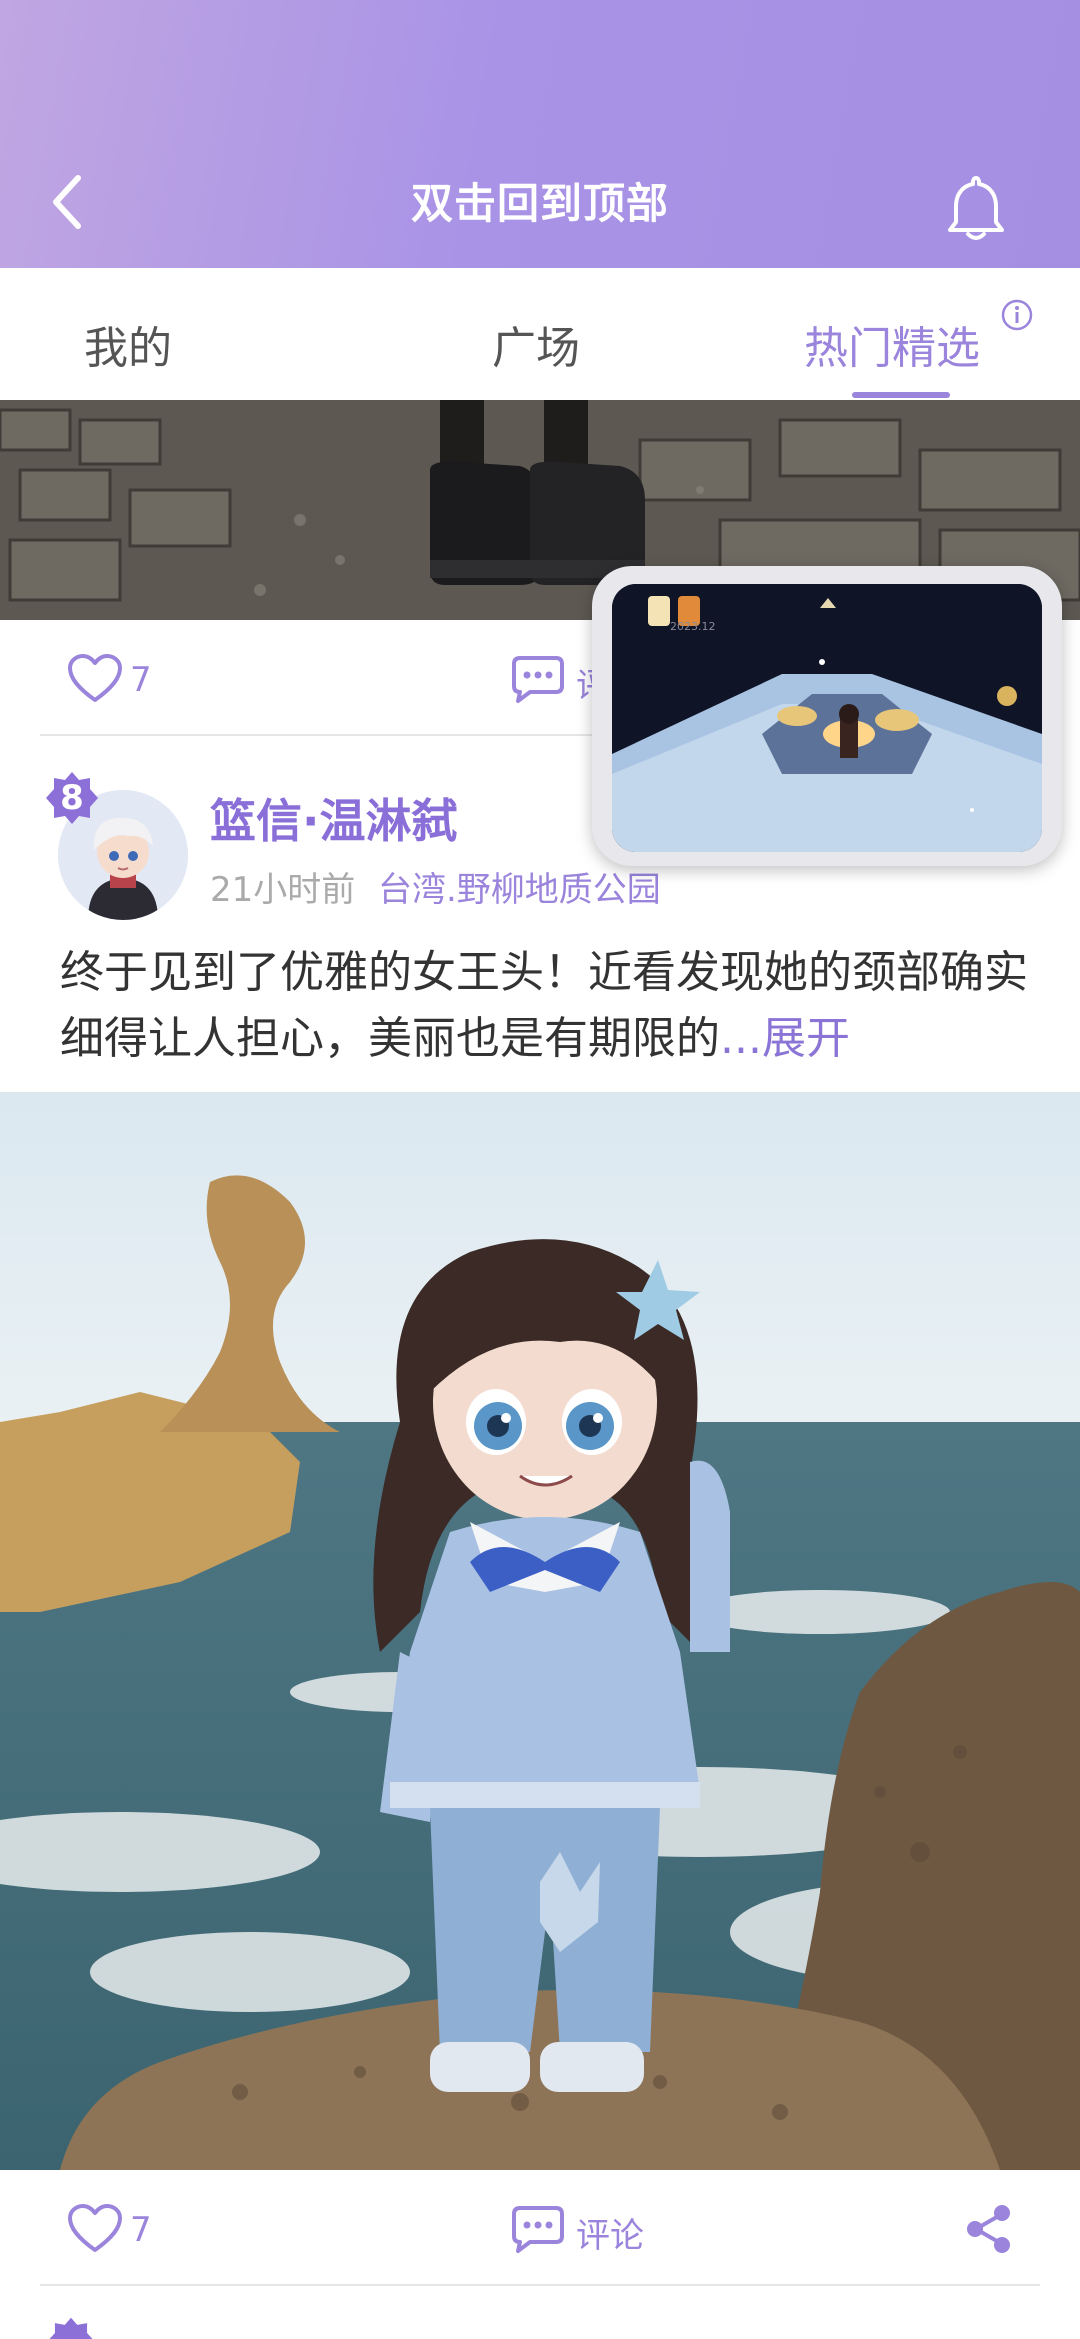 The width and height of the screenshot is (1080, 2339). What do you see at coordinates (283, 890) in the screenshot?
I see `post-time: 21小时前` at bounding box center [283, 890].